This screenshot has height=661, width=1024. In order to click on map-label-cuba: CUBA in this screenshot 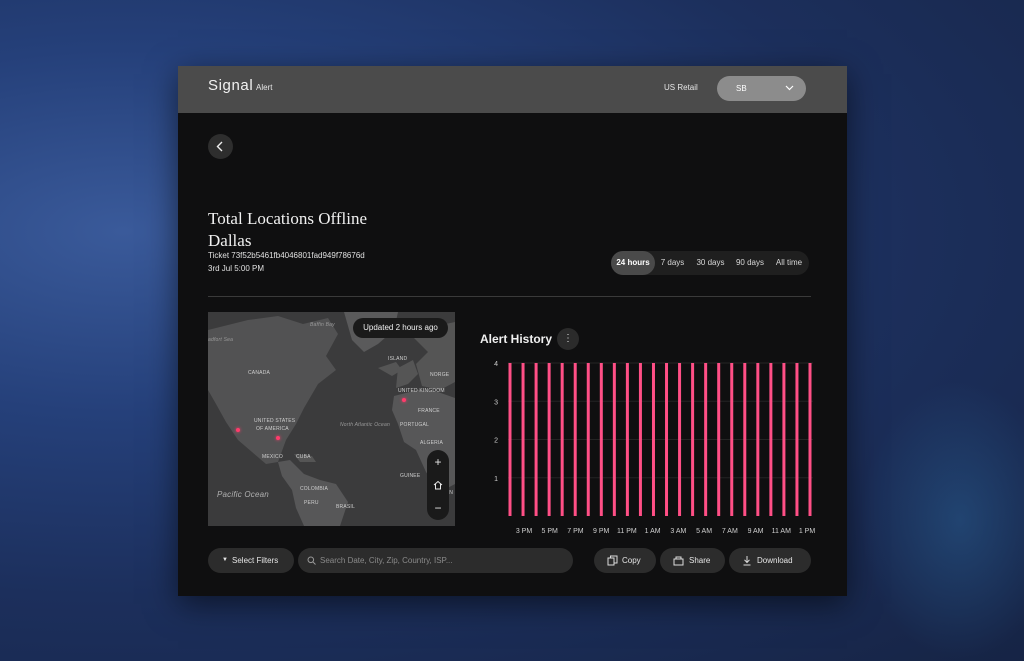, I will do `click(303, 457)`.